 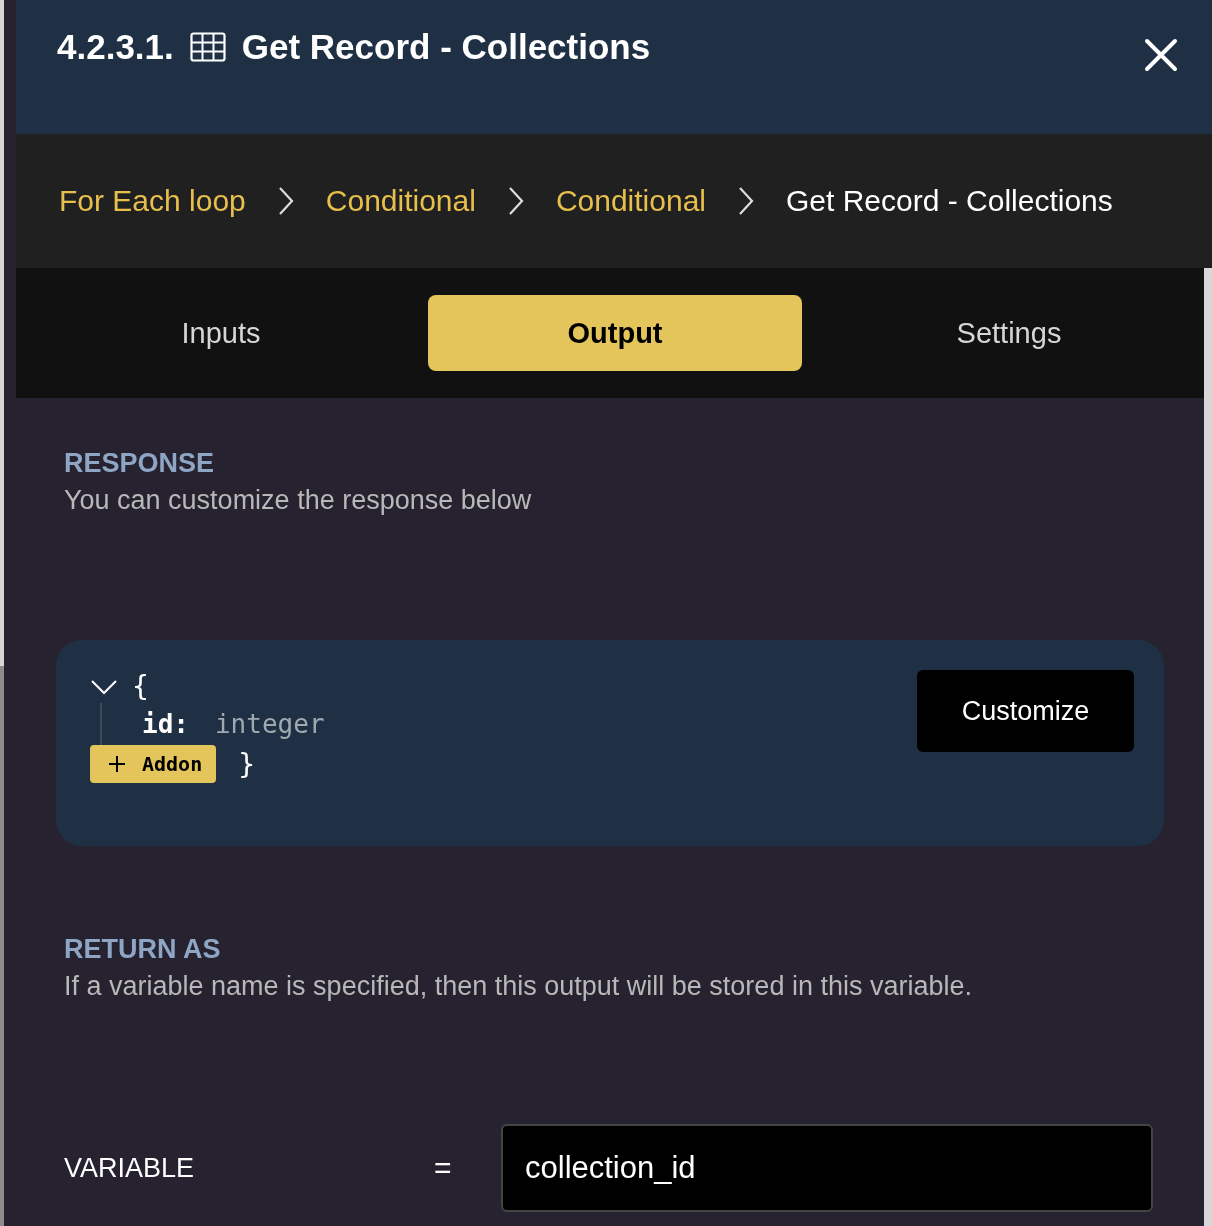 What do you see at coordinates (446, 47) in the screenshot?
I see `panel-title: Get Record - Collections` at bounding box center [446, 47].